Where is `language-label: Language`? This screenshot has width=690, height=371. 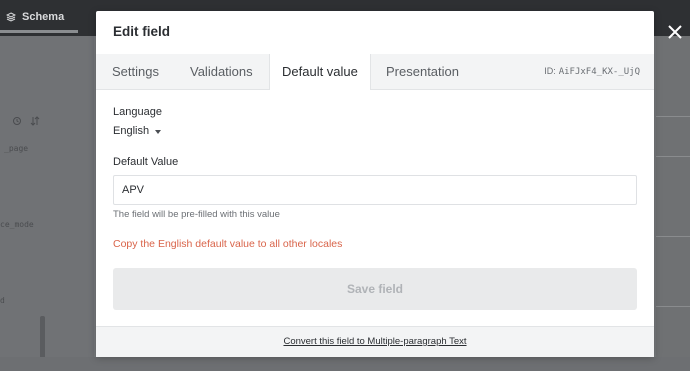 language-label: Language is located at coordinates (137, 112).